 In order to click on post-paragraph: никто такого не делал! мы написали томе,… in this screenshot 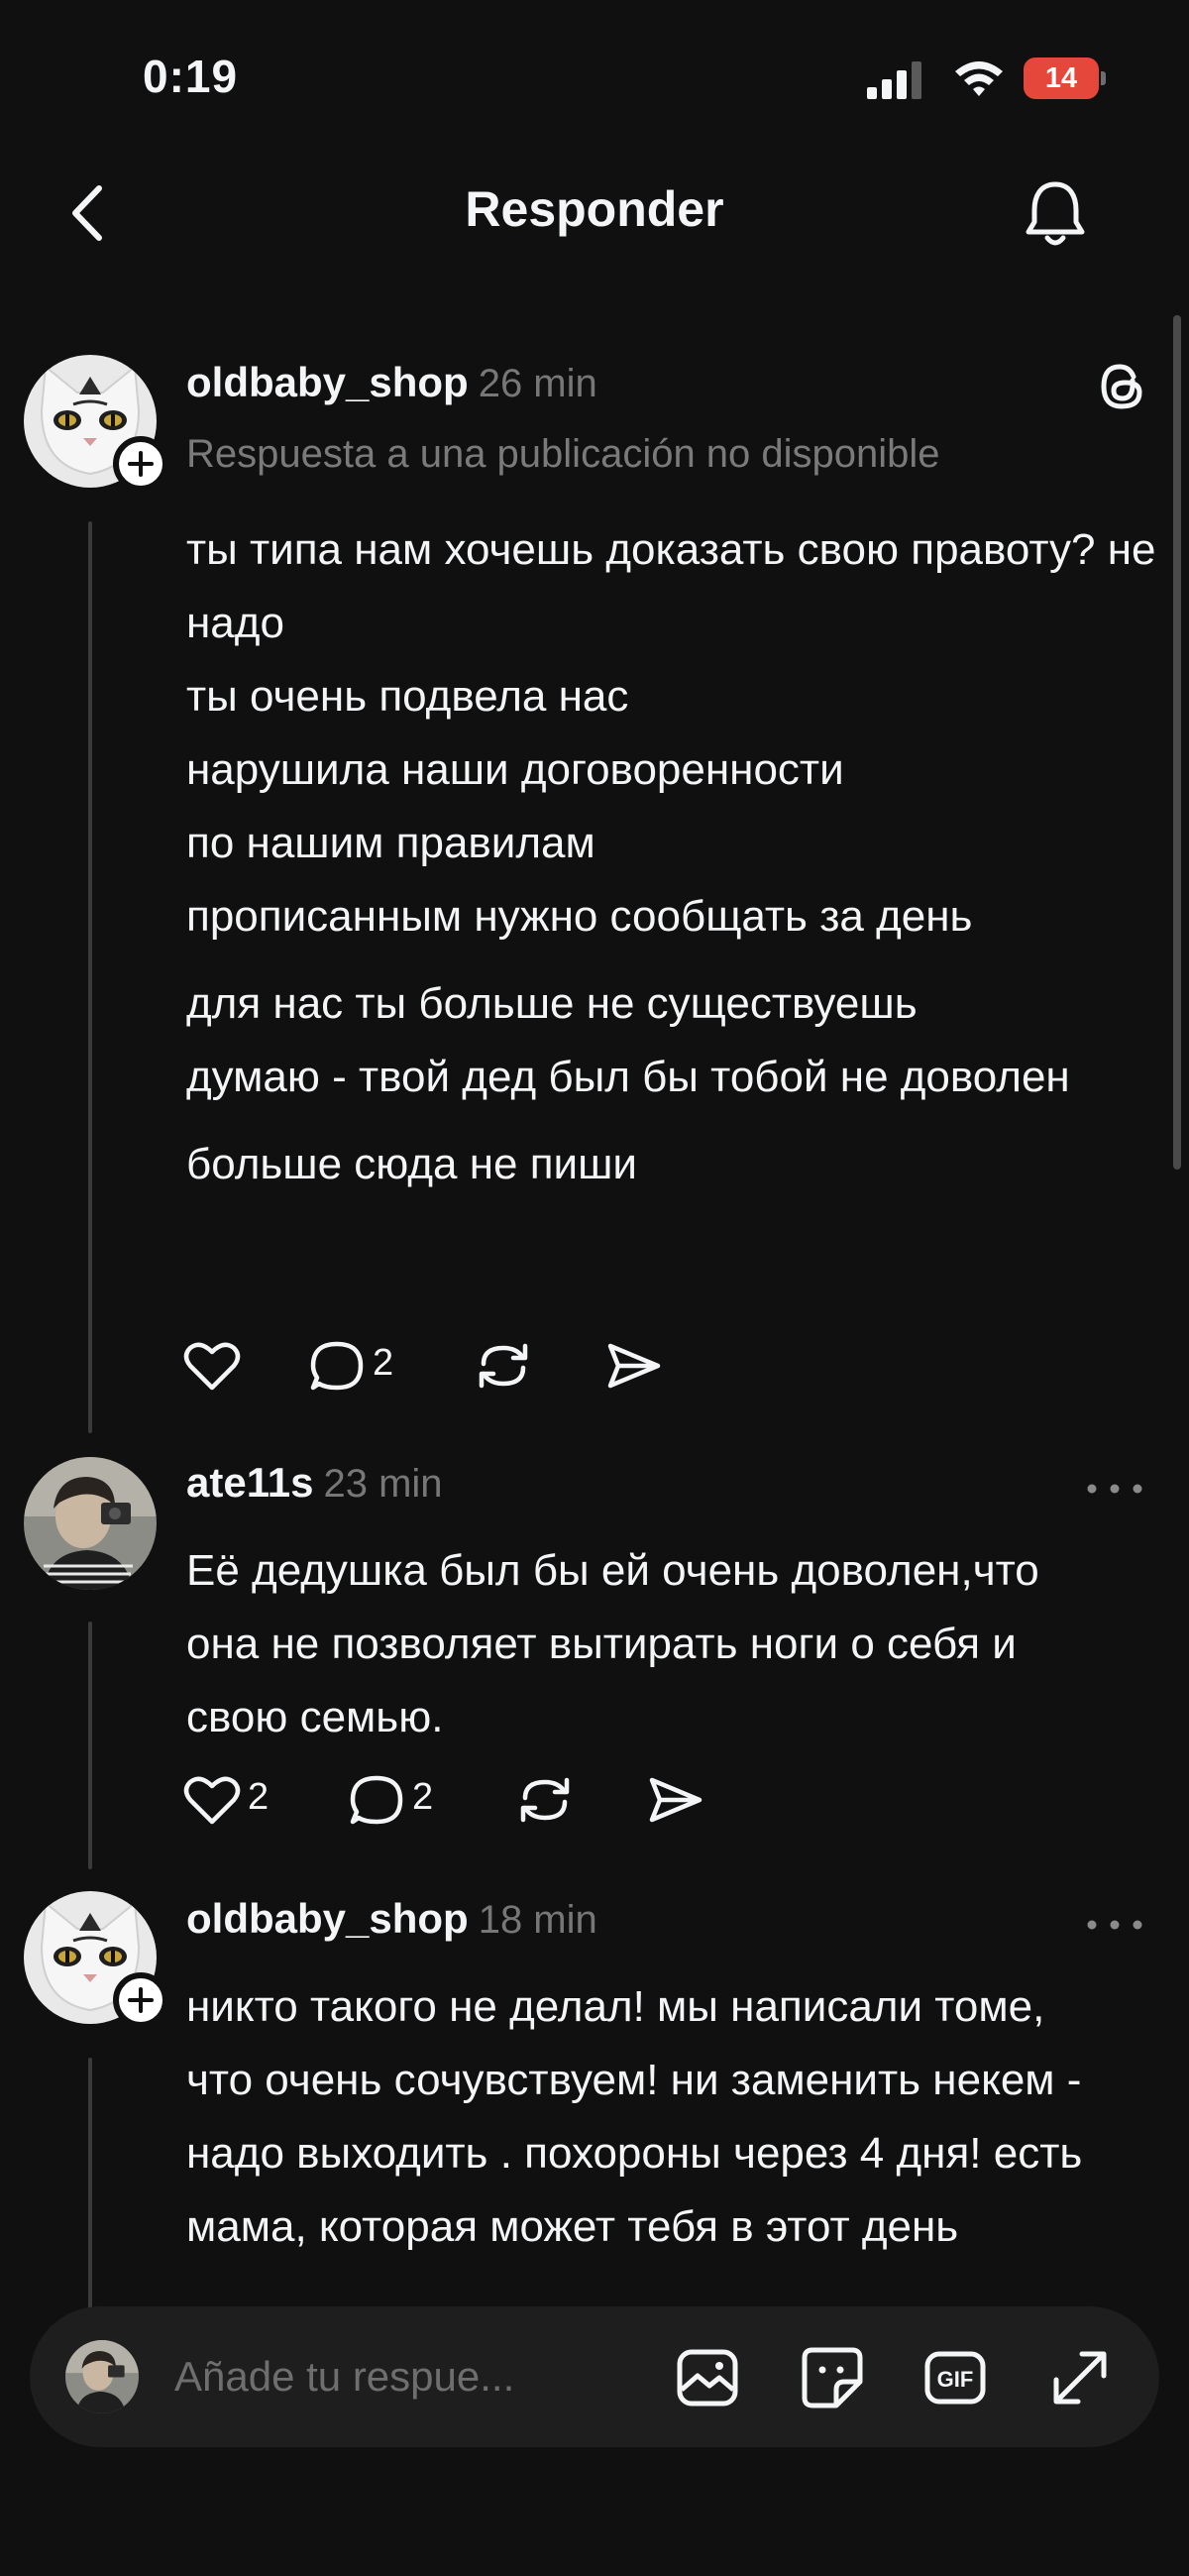, I will do `click(634, 2116)`.